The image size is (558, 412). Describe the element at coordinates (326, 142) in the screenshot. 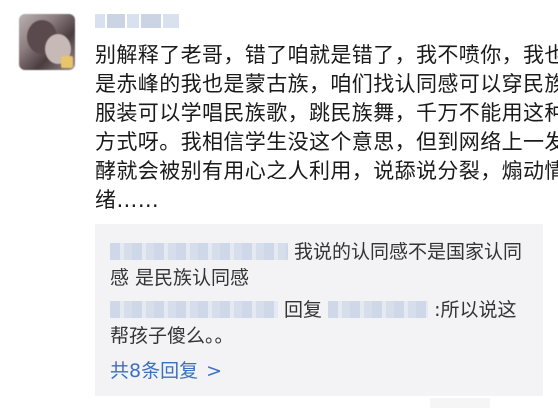

I see `comment-text-line: 方式呀。我相信学生没这个意思，但到网络上一发` at that location.